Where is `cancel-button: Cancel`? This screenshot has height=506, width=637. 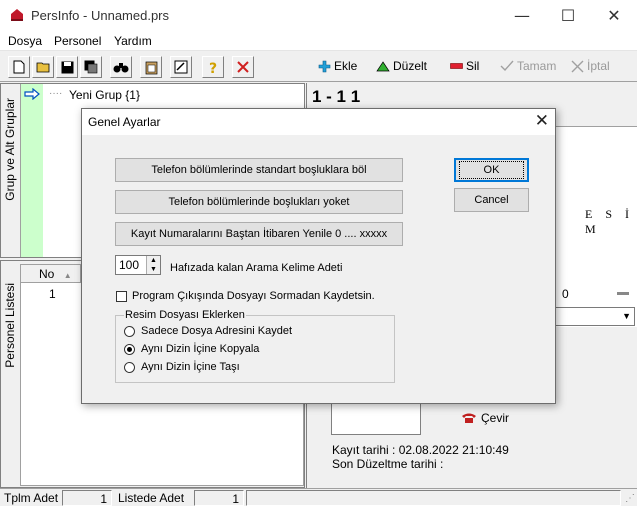
cancel-button: Cancel is located at coordinates (491, 200).